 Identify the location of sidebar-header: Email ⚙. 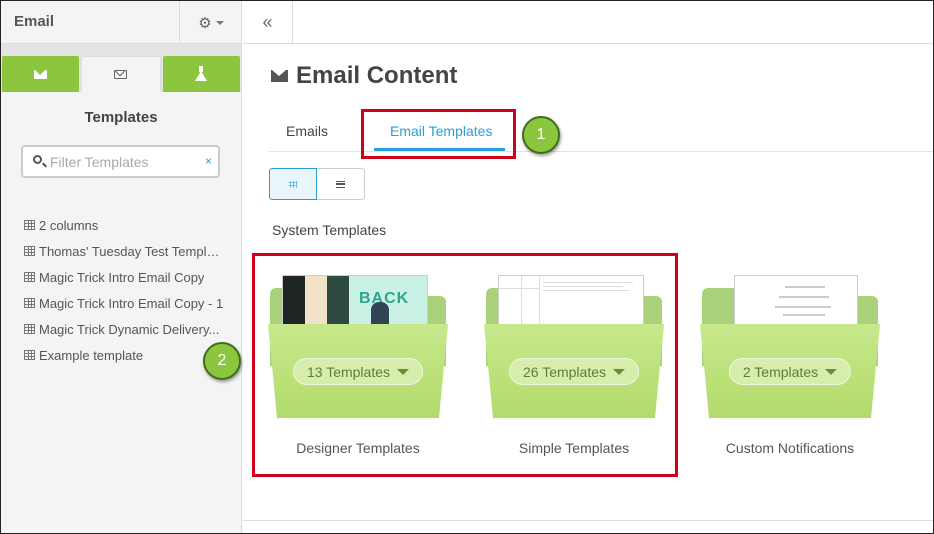
(121, 22).